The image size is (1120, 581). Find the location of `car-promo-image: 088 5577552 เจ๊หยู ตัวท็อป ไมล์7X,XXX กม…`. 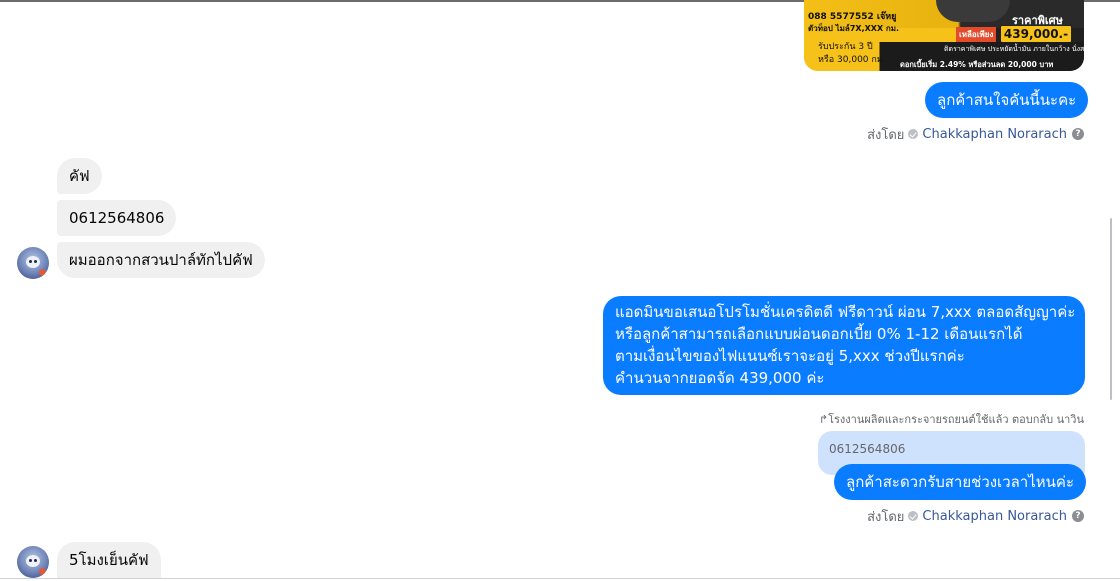

car-promo-image: 088 5577552 เจ๊หยู ตัวท็อป ไมล์7X,XXX กม… is located at coordinates (944, 35).